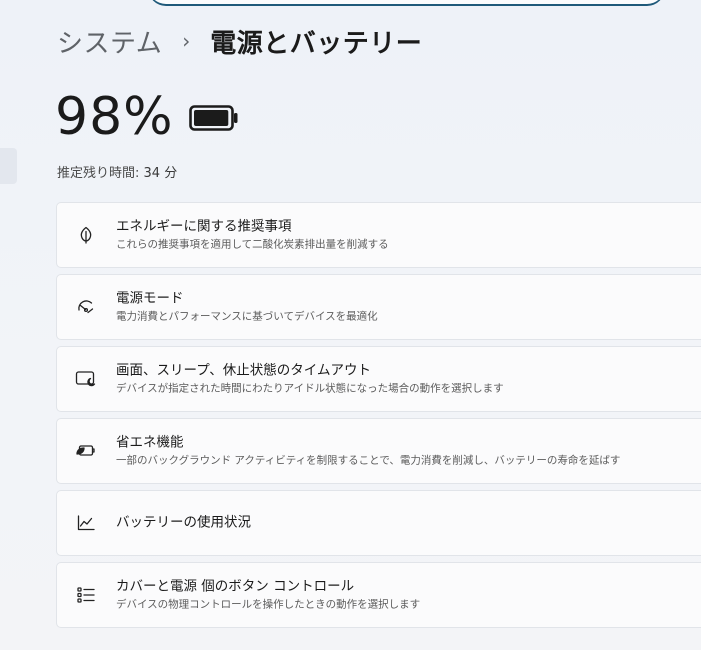 The width and height of the screenshot is (701, 650). What do you see at coordinates (268, 604) in the screenshot?
I see `item-description: デバイスの物理コントロールを操作したときの動作を選択します` at bounding box center [268, 604].